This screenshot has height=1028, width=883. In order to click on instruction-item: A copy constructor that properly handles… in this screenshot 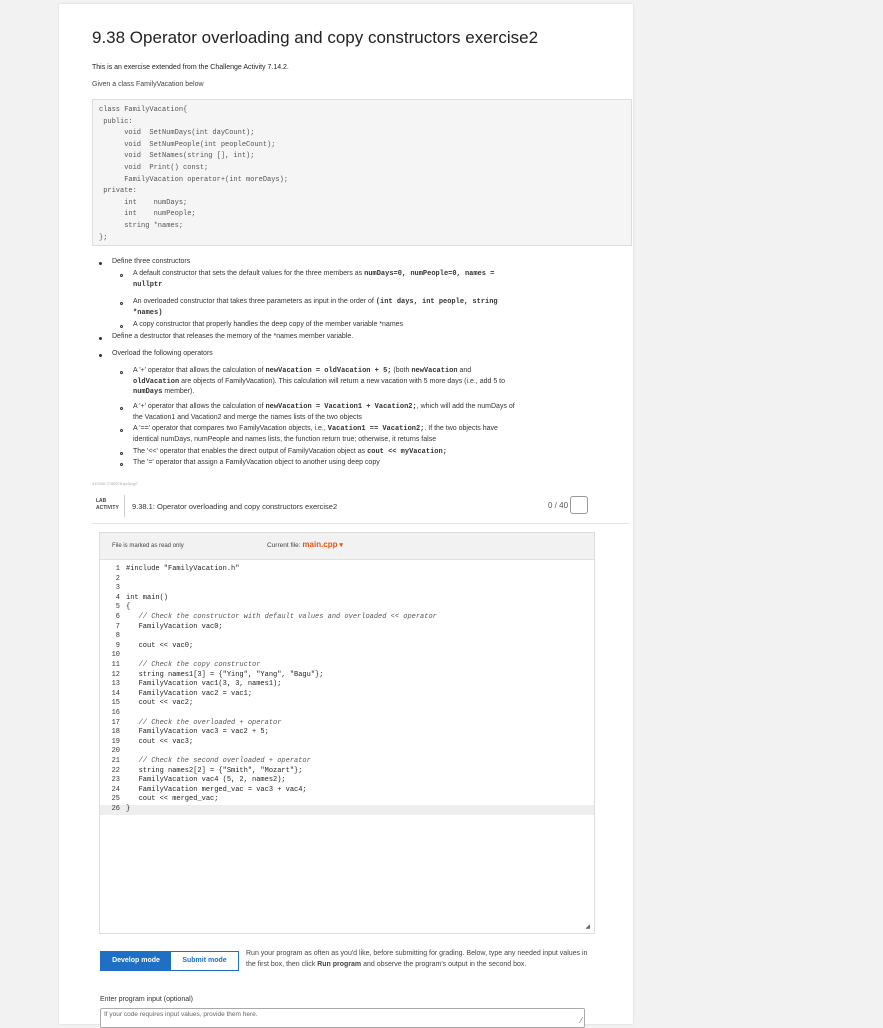, I will do `click(268, 324)`.